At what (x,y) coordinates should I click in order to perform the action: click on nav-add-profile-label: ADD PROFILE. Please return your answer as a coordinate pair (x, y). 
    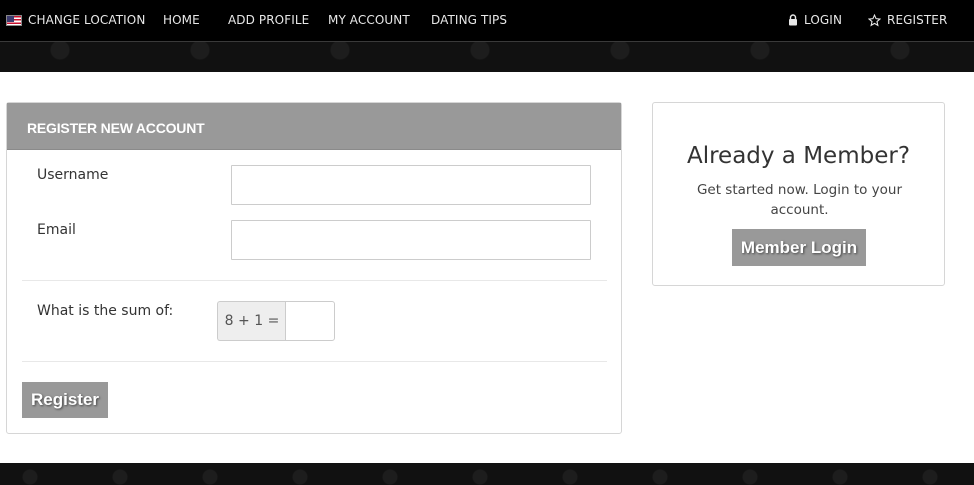
    Looking at the image, I should click on (269, 20).